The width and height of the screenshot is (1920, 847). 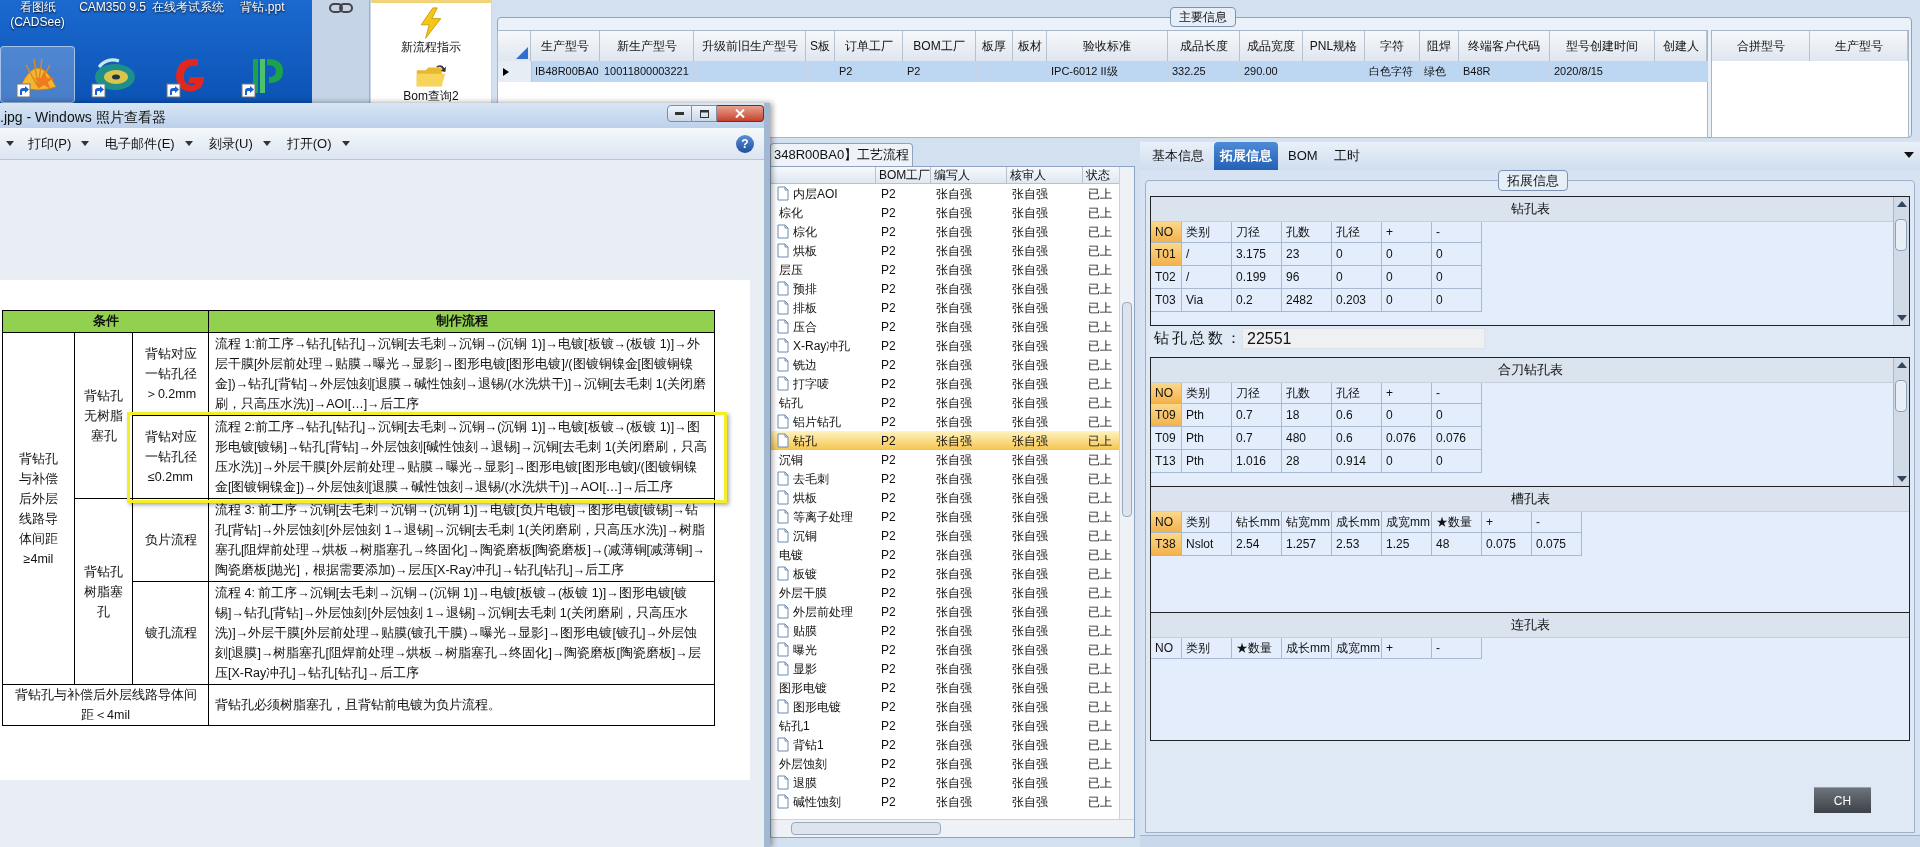 What do you see at coordinates (817, 801) in the screenshot?
I see `node-label: 碱性蚀刻` at bounding box center [817, 801].